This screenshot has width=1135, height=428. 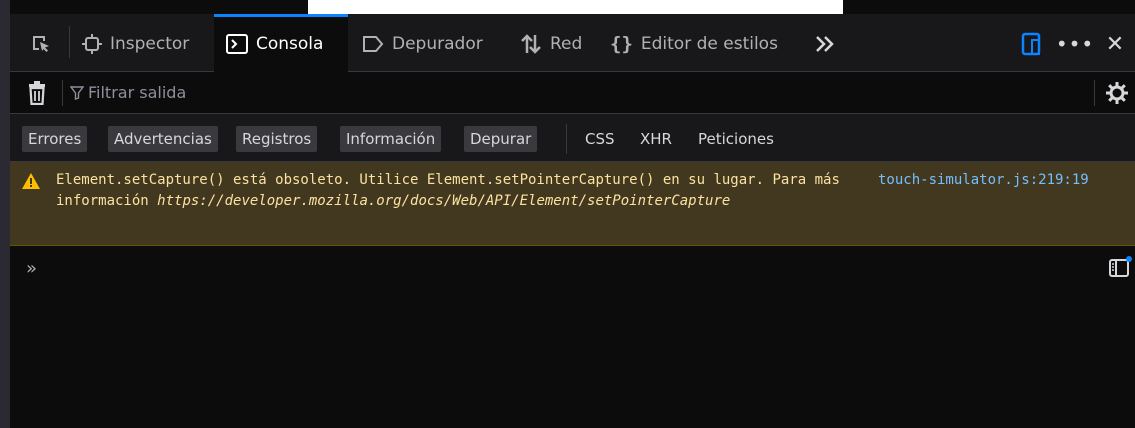 I want to click on tab-network-label: Red, so click(x=566, y=44).